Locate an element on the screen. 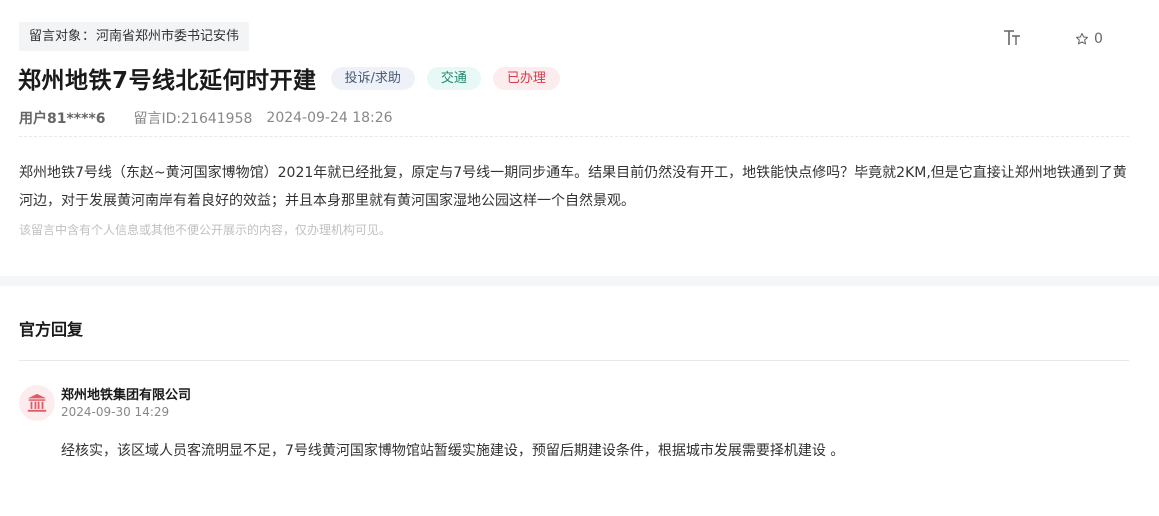  government-building-icon is located at coordinates (37, 402).